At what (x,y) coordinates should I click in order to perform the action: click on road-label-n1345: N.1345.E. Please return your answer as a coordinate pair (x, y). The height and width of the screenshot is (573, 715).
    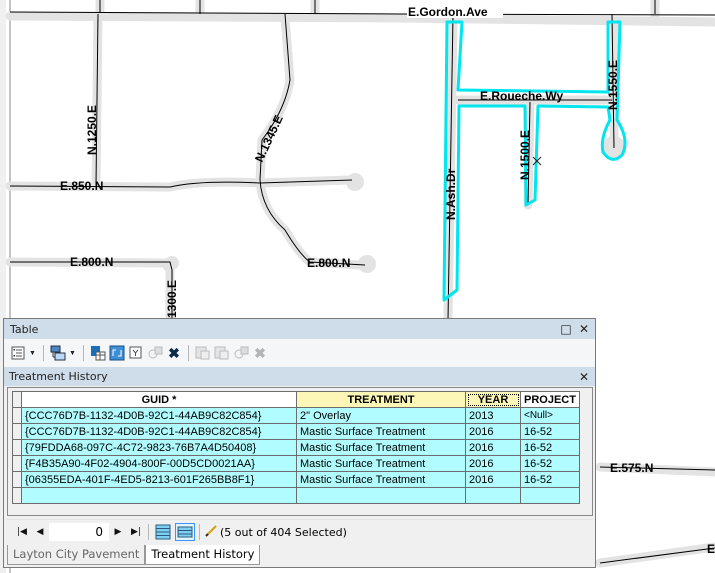
    Looking at the image, I should click on (269, 138).